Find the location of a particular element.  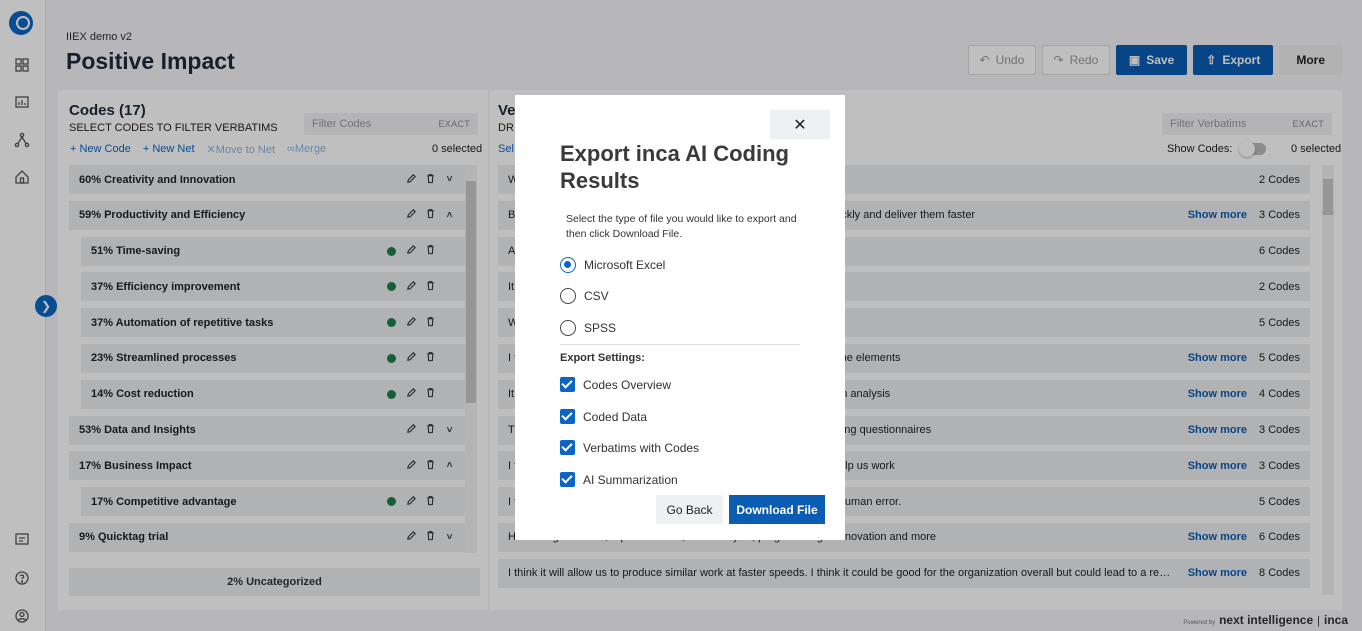

format-excel: Microsoft Excel is located at coordinates (612, 265).